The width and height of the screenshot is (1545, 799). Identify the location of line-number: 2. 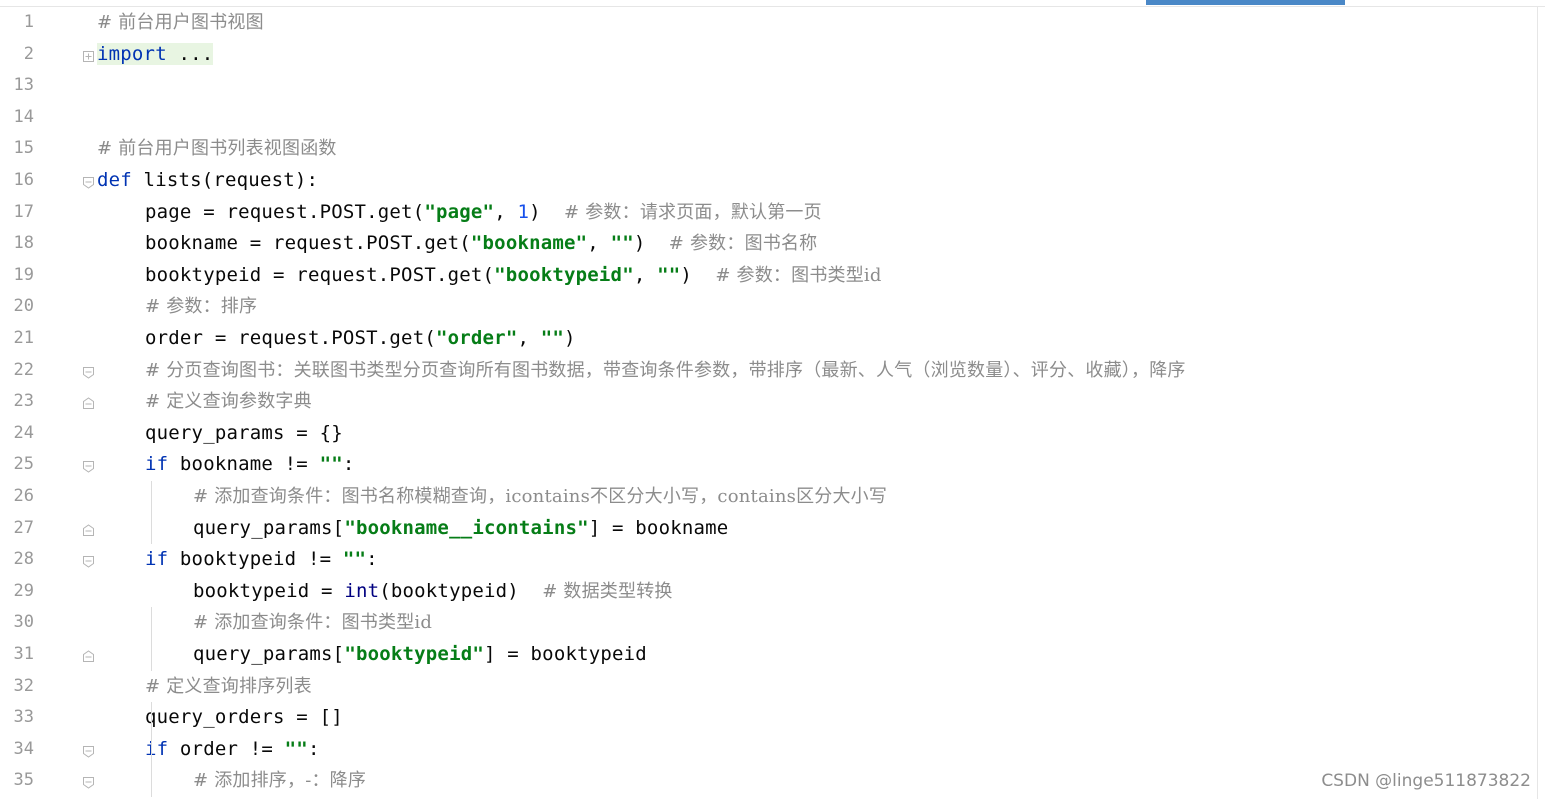
(28, 53).